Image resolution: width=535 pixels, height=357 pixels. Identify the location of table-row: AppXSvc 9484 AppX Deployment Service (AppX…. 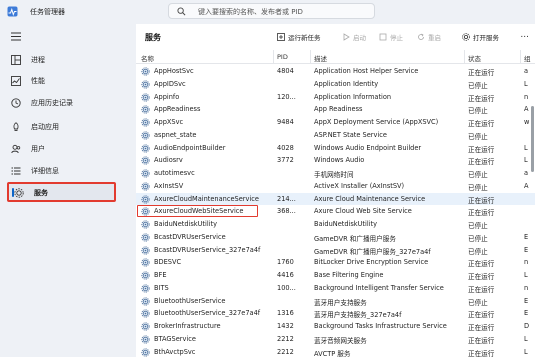
(335, 122).